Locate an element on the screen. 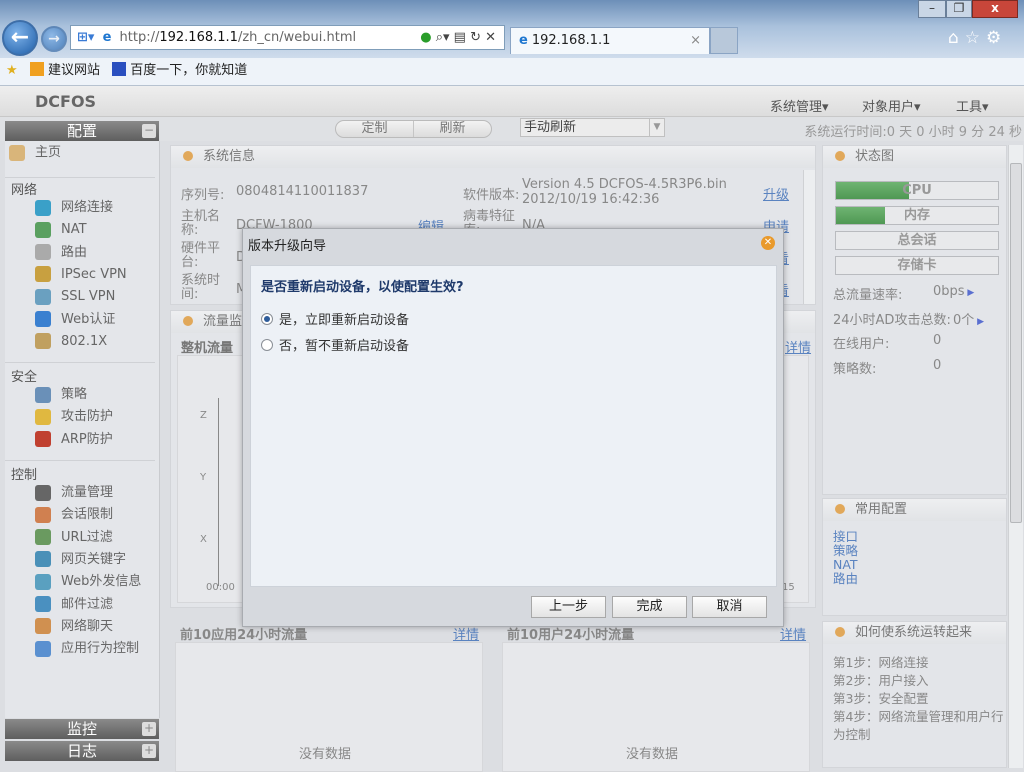 The height and width of the screenshot is (772, 1024). radio-restart-now: 是，立即重新启动设备 is located at coordinates (335, 318).